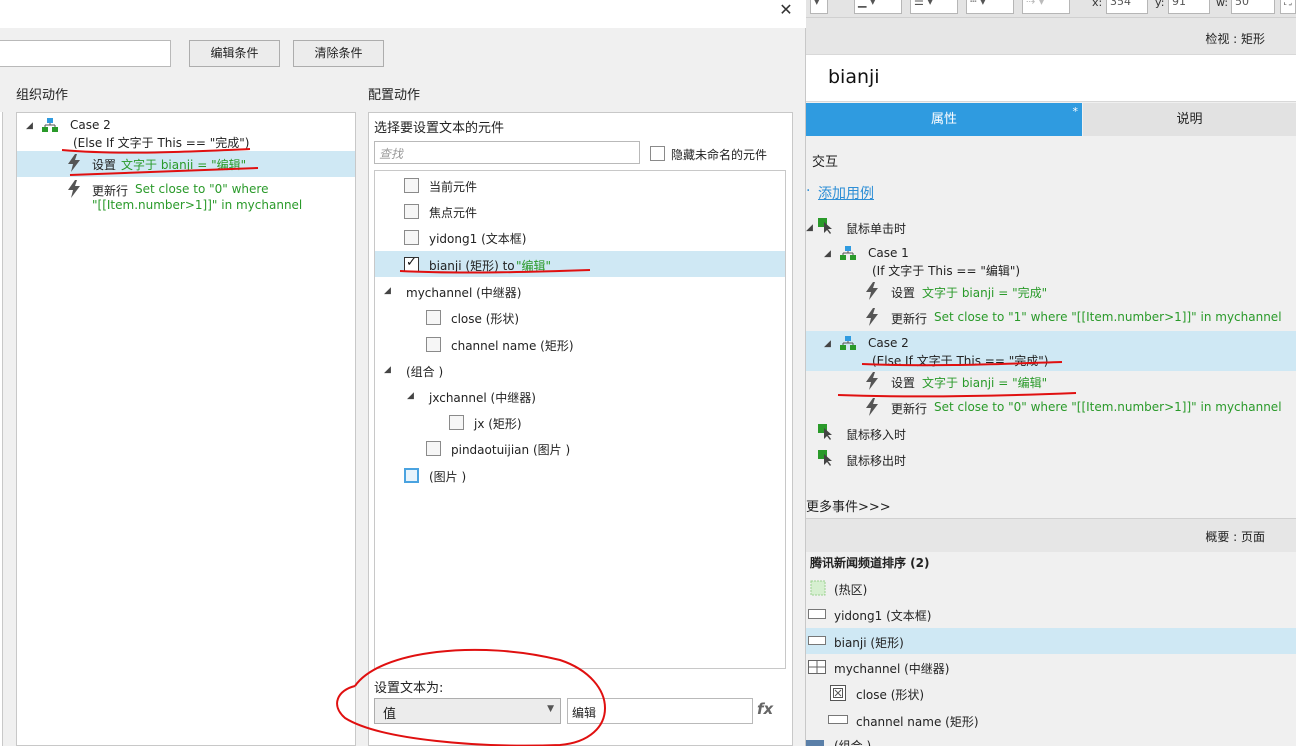 Image resolution: width=1296 pixels, height=746 pixels. Describe the element at coordinates (903, 382) in the screenshot. I see `case2-action1-verb: 设置` at that location.